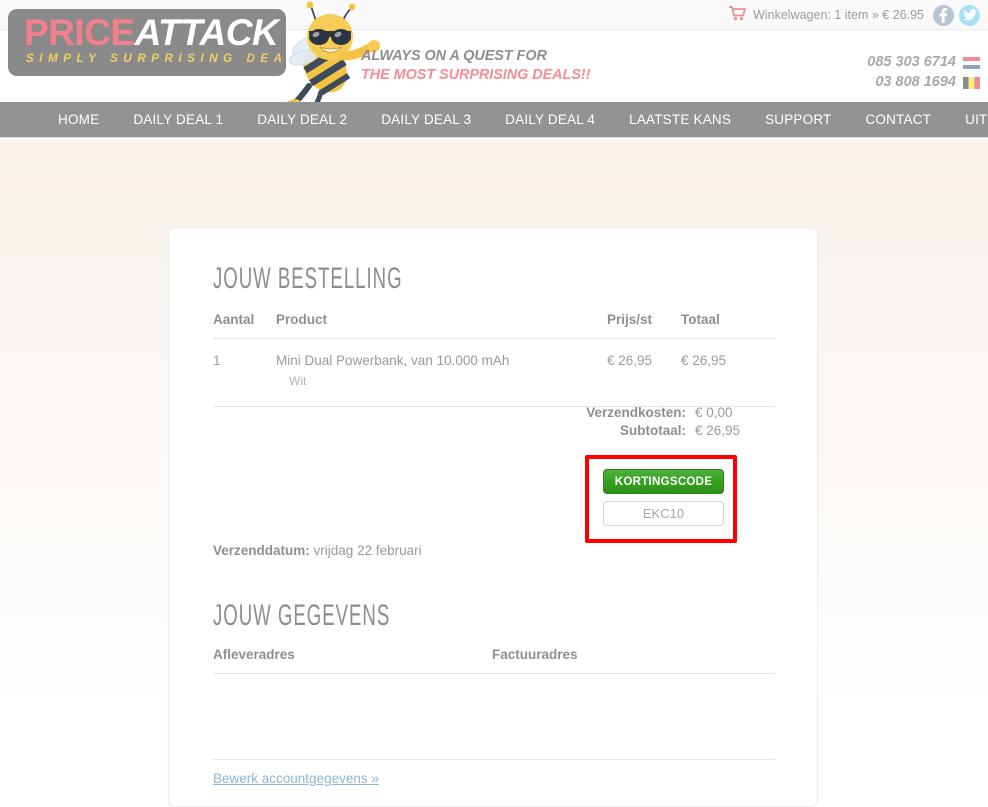 The height and width of the screenshot is (807, 988). What do you see at coordinates (644, 325) in the screenshot?
I see `column-header-prijs: Prijs/st` at bounding box center [644, 325].